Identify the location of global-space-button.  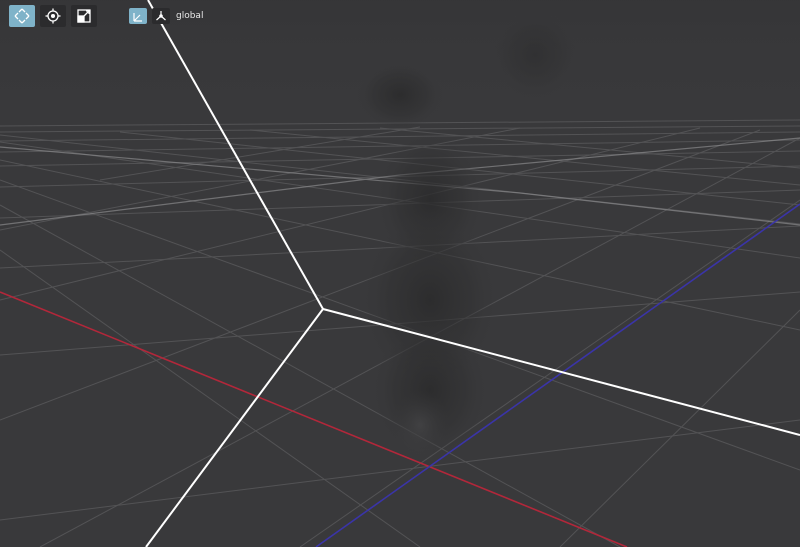
(161, 16).